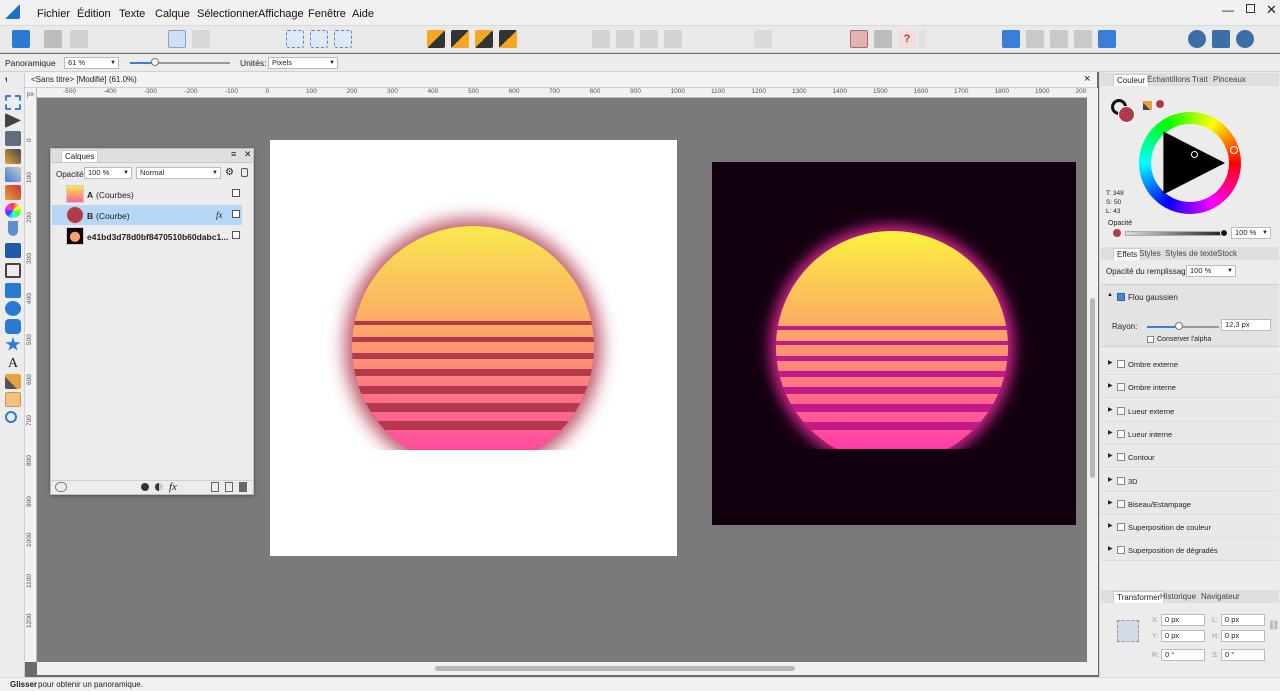 The height and width of the screenshot is (691, 1280). I want to click on gaussian-blur-checkbox, so click(1121, 297).